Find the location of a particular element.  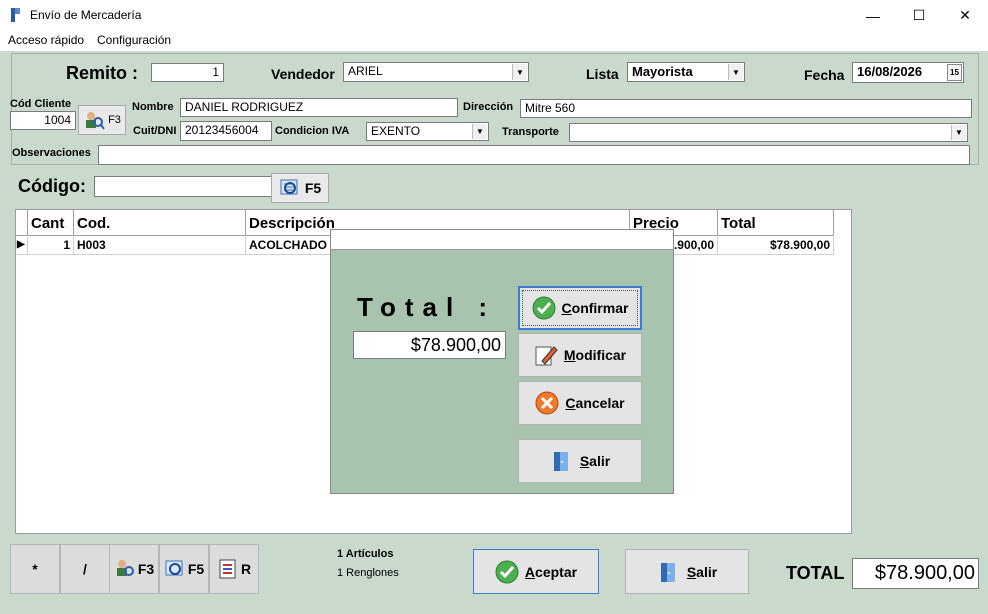

aceptar-button: Aceptar is located at coordinates (536, 571).